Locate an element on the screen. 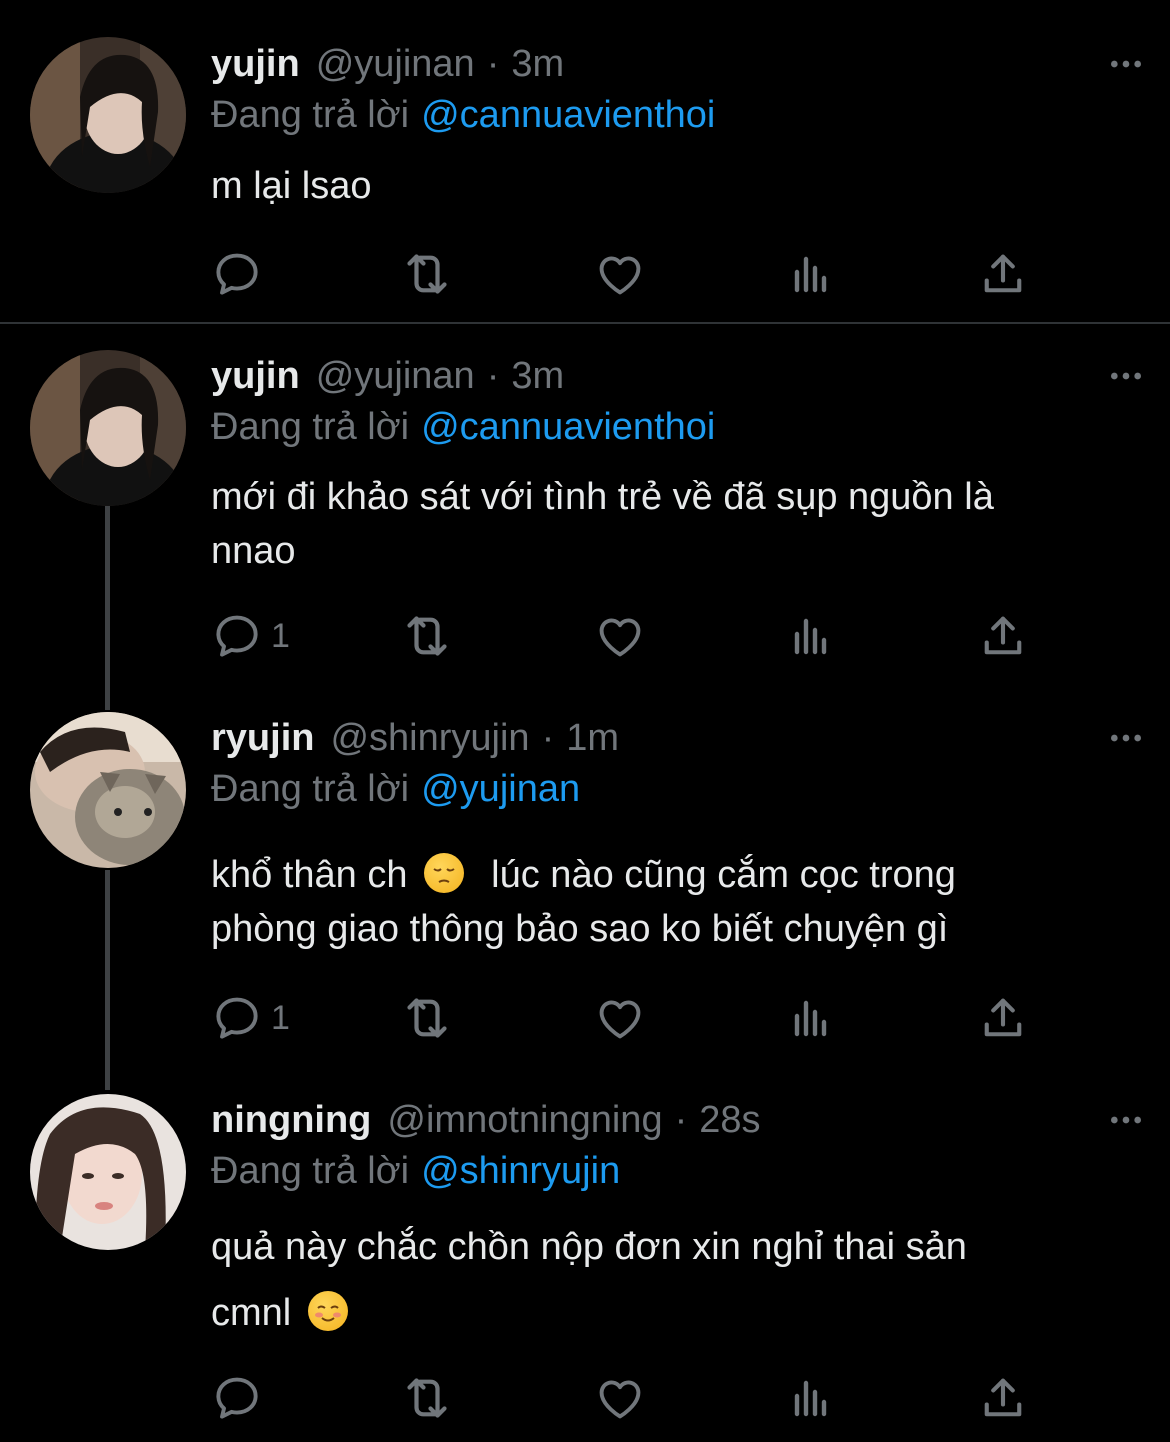 This screenshot has width=1170, height=1442. replying-to: Đang trả lời @cannuavienthoi is located at coordinates (463, 115).